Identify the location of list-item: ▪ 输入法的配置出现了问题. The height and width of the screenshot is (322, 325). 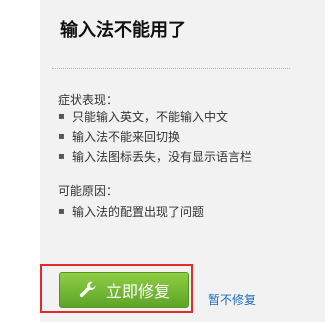
(131, 212).